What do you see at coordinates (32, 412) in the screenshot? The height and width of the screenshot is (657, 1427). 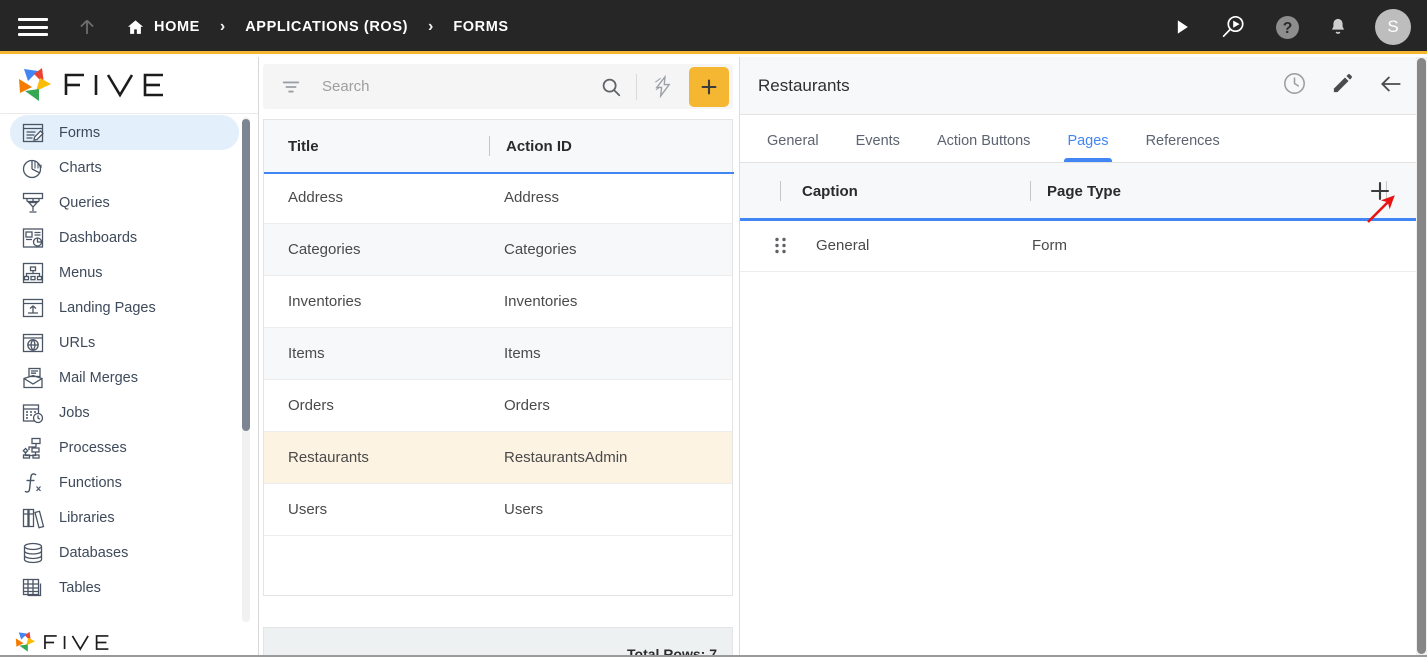 I see `jobs-icon` at bounding box center [32, 412].